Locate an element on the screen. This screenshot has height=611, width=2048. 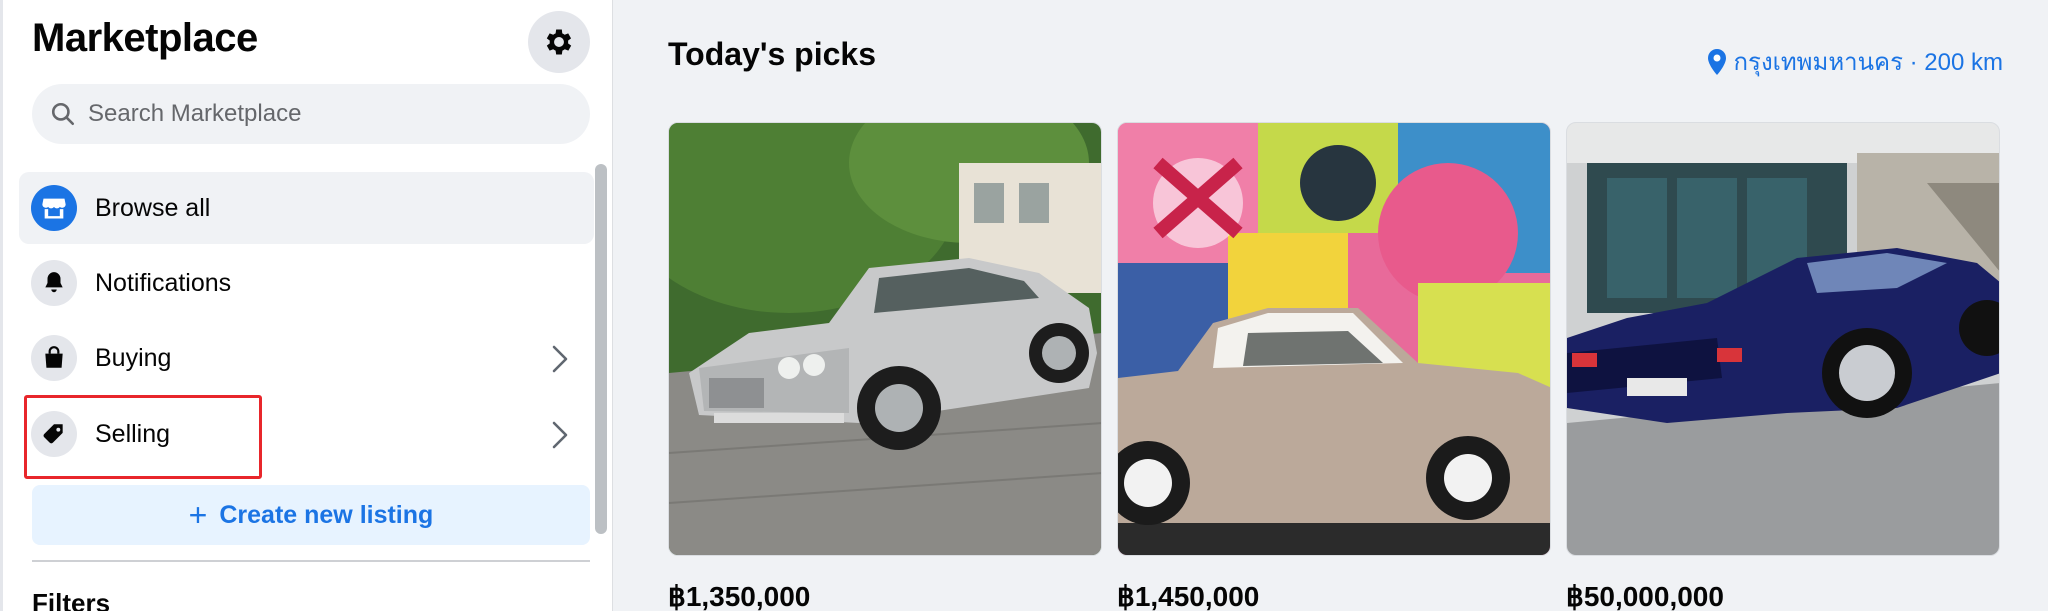
listing-price: ฿1,450,000 is located at coordinates (1188, 596).